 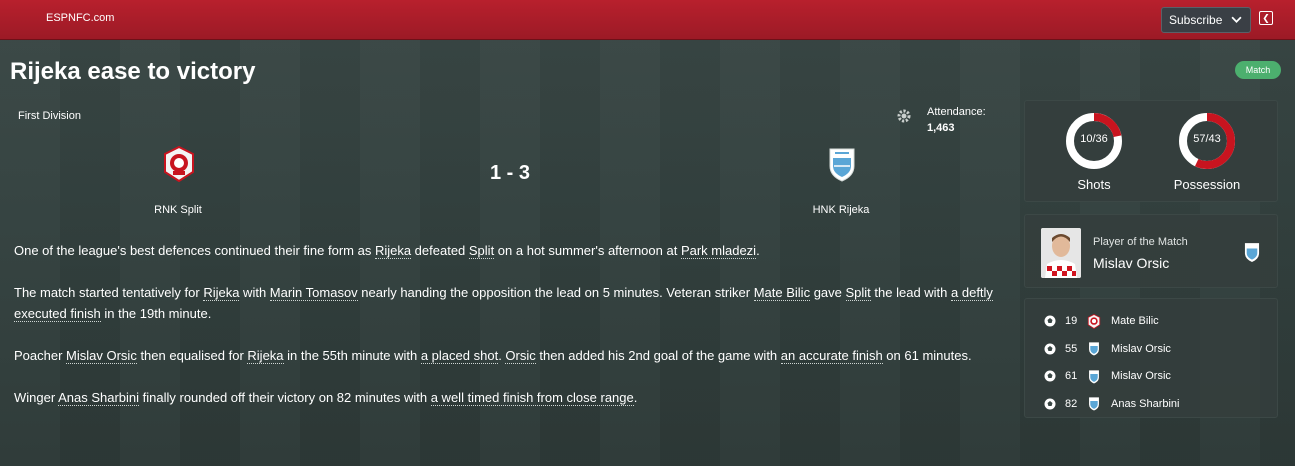 I want to click on home-team-name: RNK Split, so click(x=178, y=210).